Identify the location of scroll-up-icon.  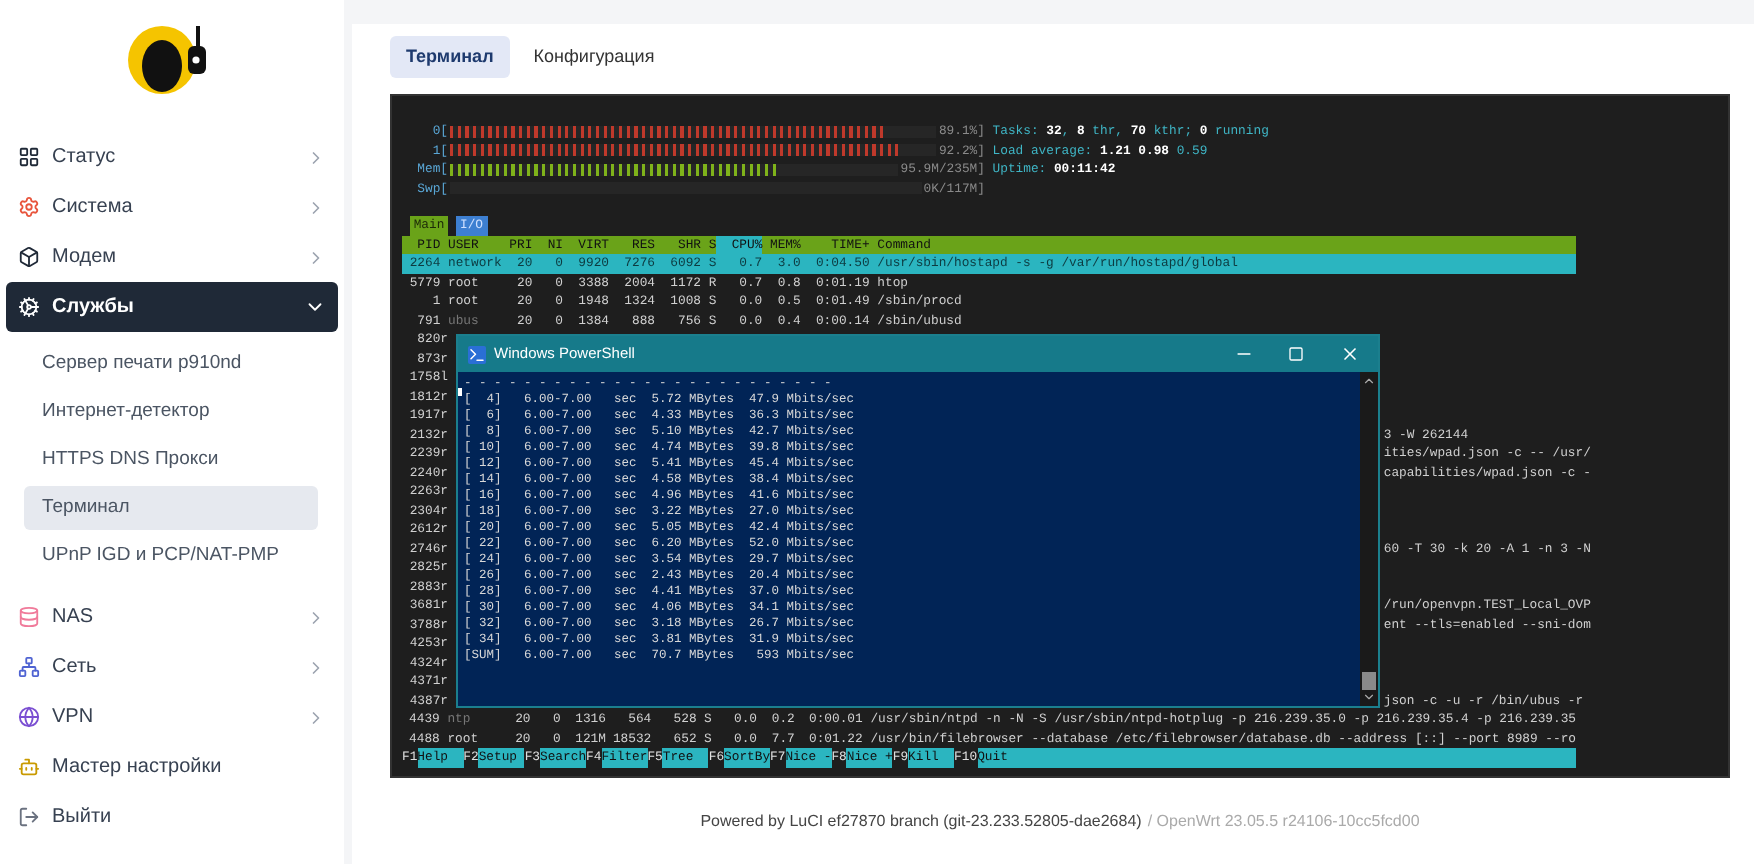
(1369, 381).